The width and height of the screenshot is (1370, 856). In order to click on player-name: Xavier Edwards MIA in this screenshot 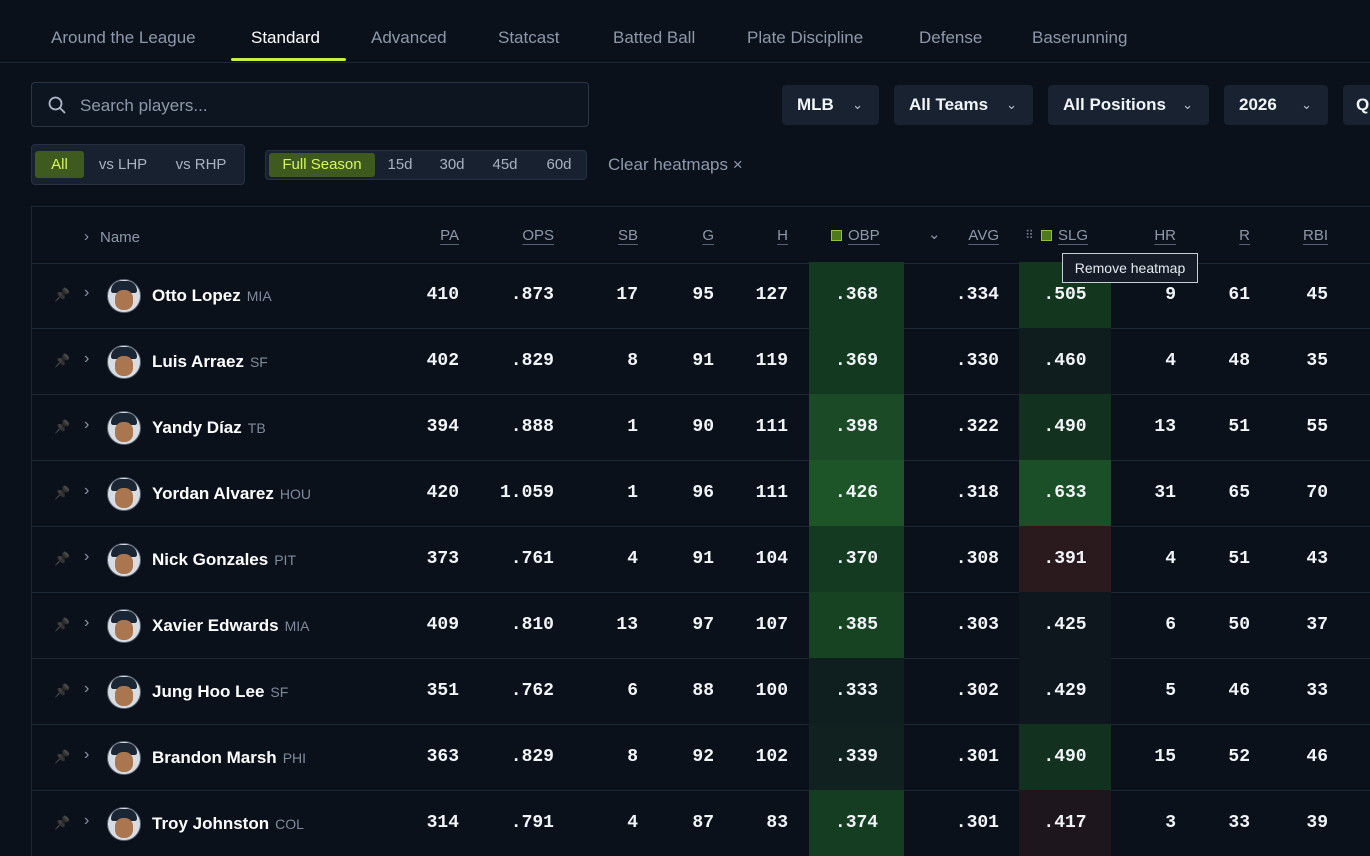, I will do `click(231, 625)`.